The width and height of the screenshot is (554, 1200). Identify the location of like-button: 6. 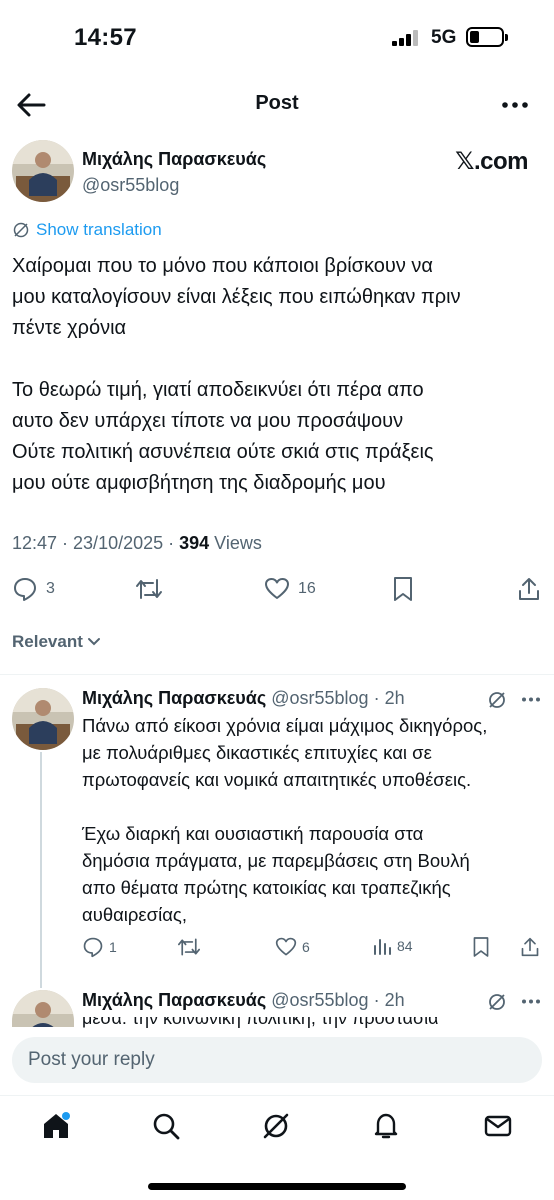
(292, 947).